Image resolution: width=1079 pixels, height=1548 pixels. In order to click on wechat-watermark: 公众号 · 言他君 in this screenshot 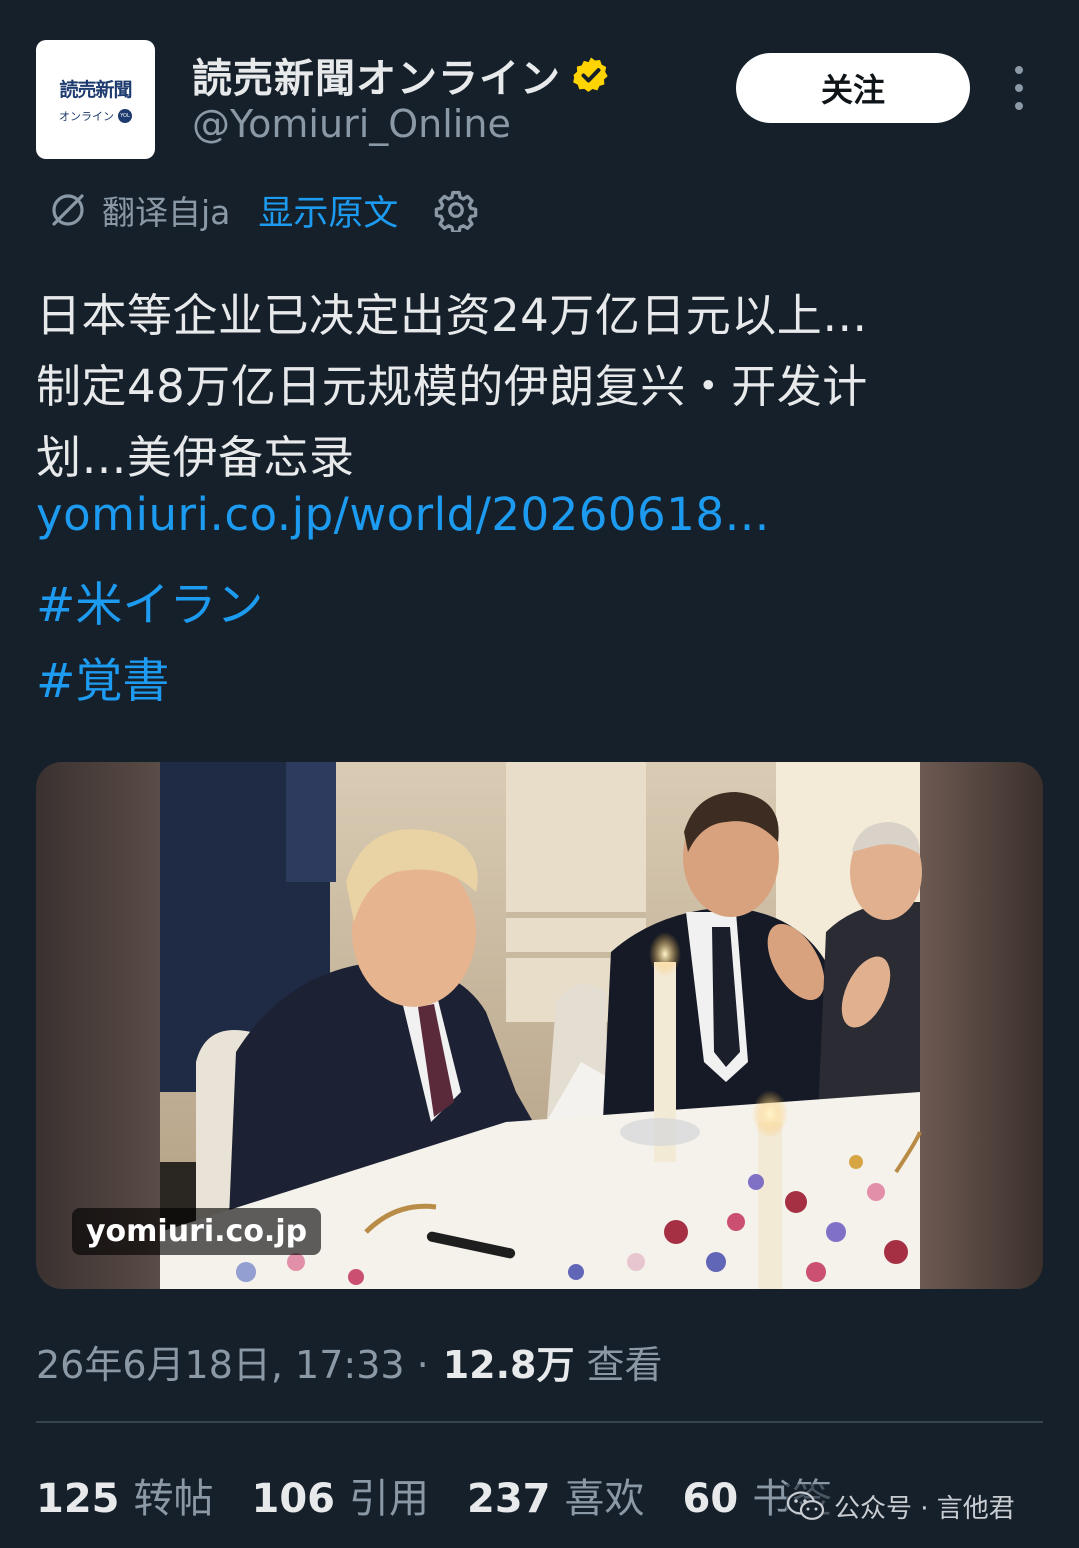, I will do `click(902, 1506)`.